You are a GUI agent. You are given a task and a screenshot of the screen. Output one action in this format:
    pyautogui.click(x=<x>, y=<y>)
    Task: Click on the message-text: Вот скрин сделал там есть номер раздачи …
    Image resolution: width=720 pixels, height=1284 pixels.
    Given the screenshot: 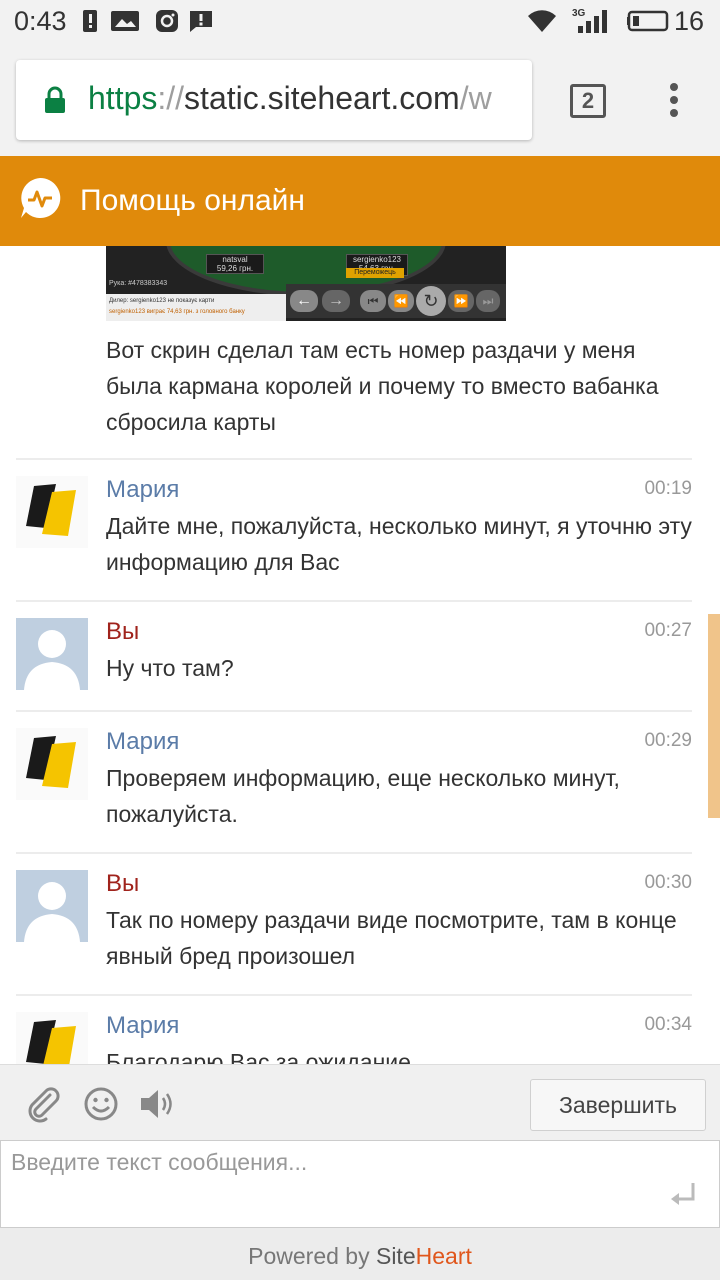 What is the action you would take?
    pyautogui.click(x=382, y=386)
    